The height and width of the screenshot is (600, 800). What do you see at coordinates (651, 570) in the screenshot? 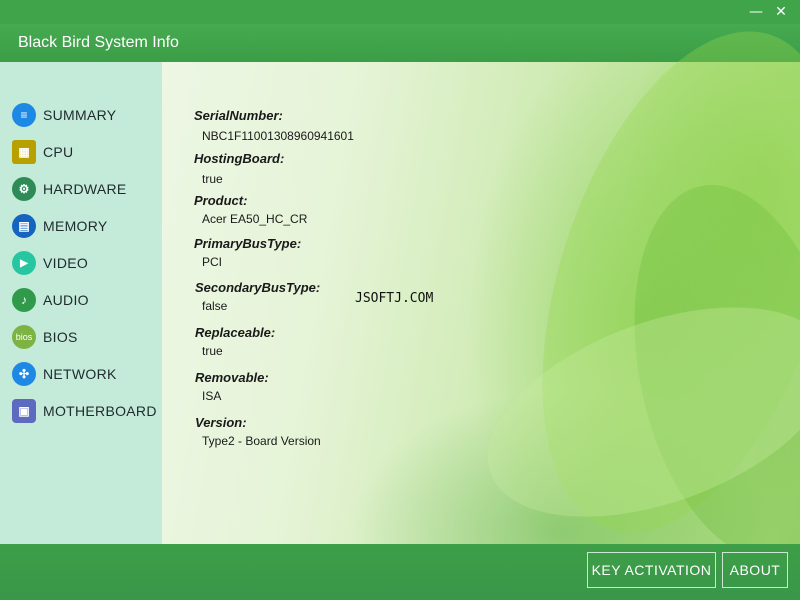
I see `key-activation-button: KEY ACTIVATION` at bounding box center [651, 570].